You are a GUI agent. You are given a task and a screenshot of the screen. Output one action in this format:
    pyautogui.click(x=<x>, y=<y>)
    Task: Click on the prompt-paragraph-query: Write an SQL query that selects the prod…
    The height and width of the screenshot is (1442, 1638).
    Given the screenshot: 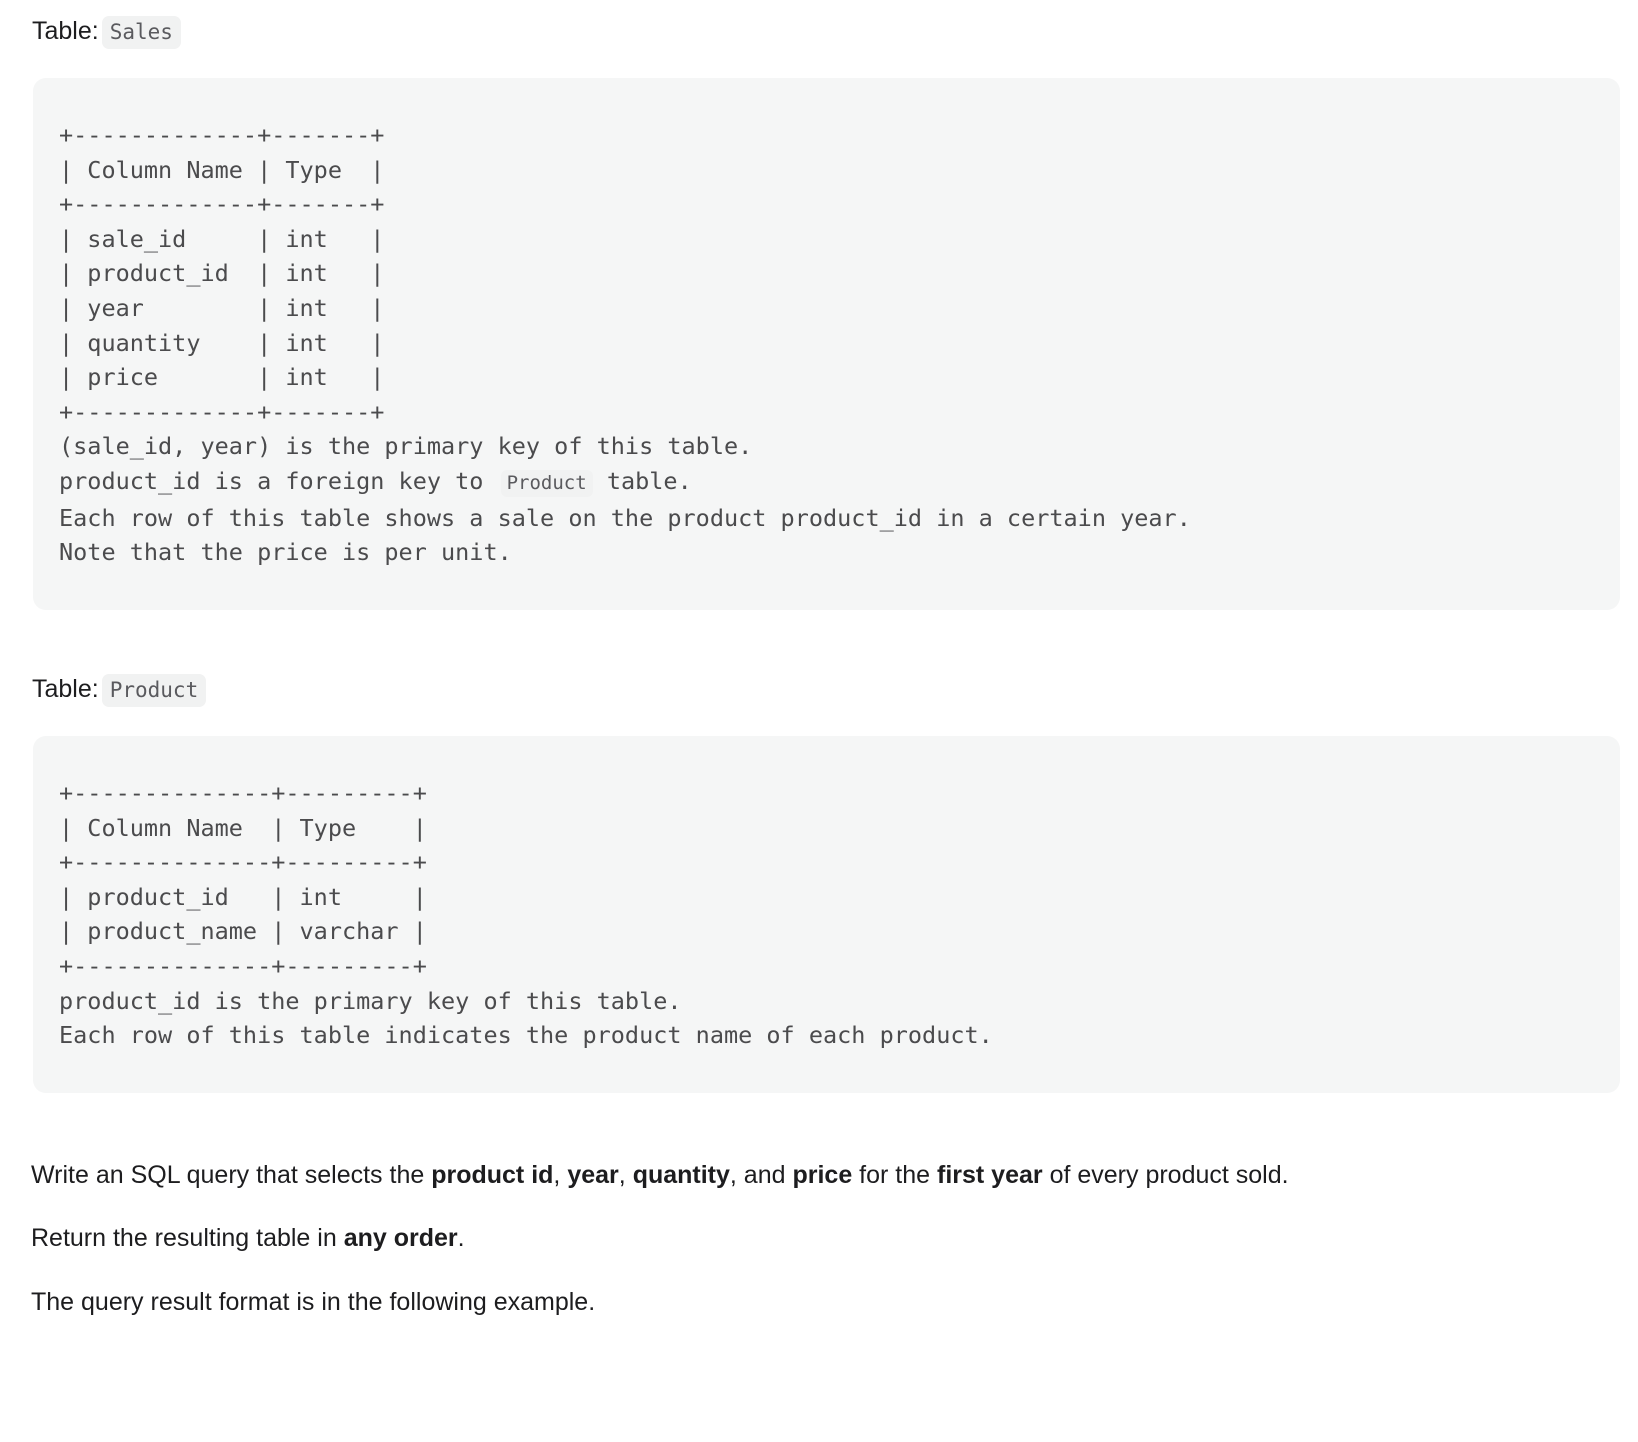 What is the action you would take?
    pyautogui.click(x=660, y=1176)
    